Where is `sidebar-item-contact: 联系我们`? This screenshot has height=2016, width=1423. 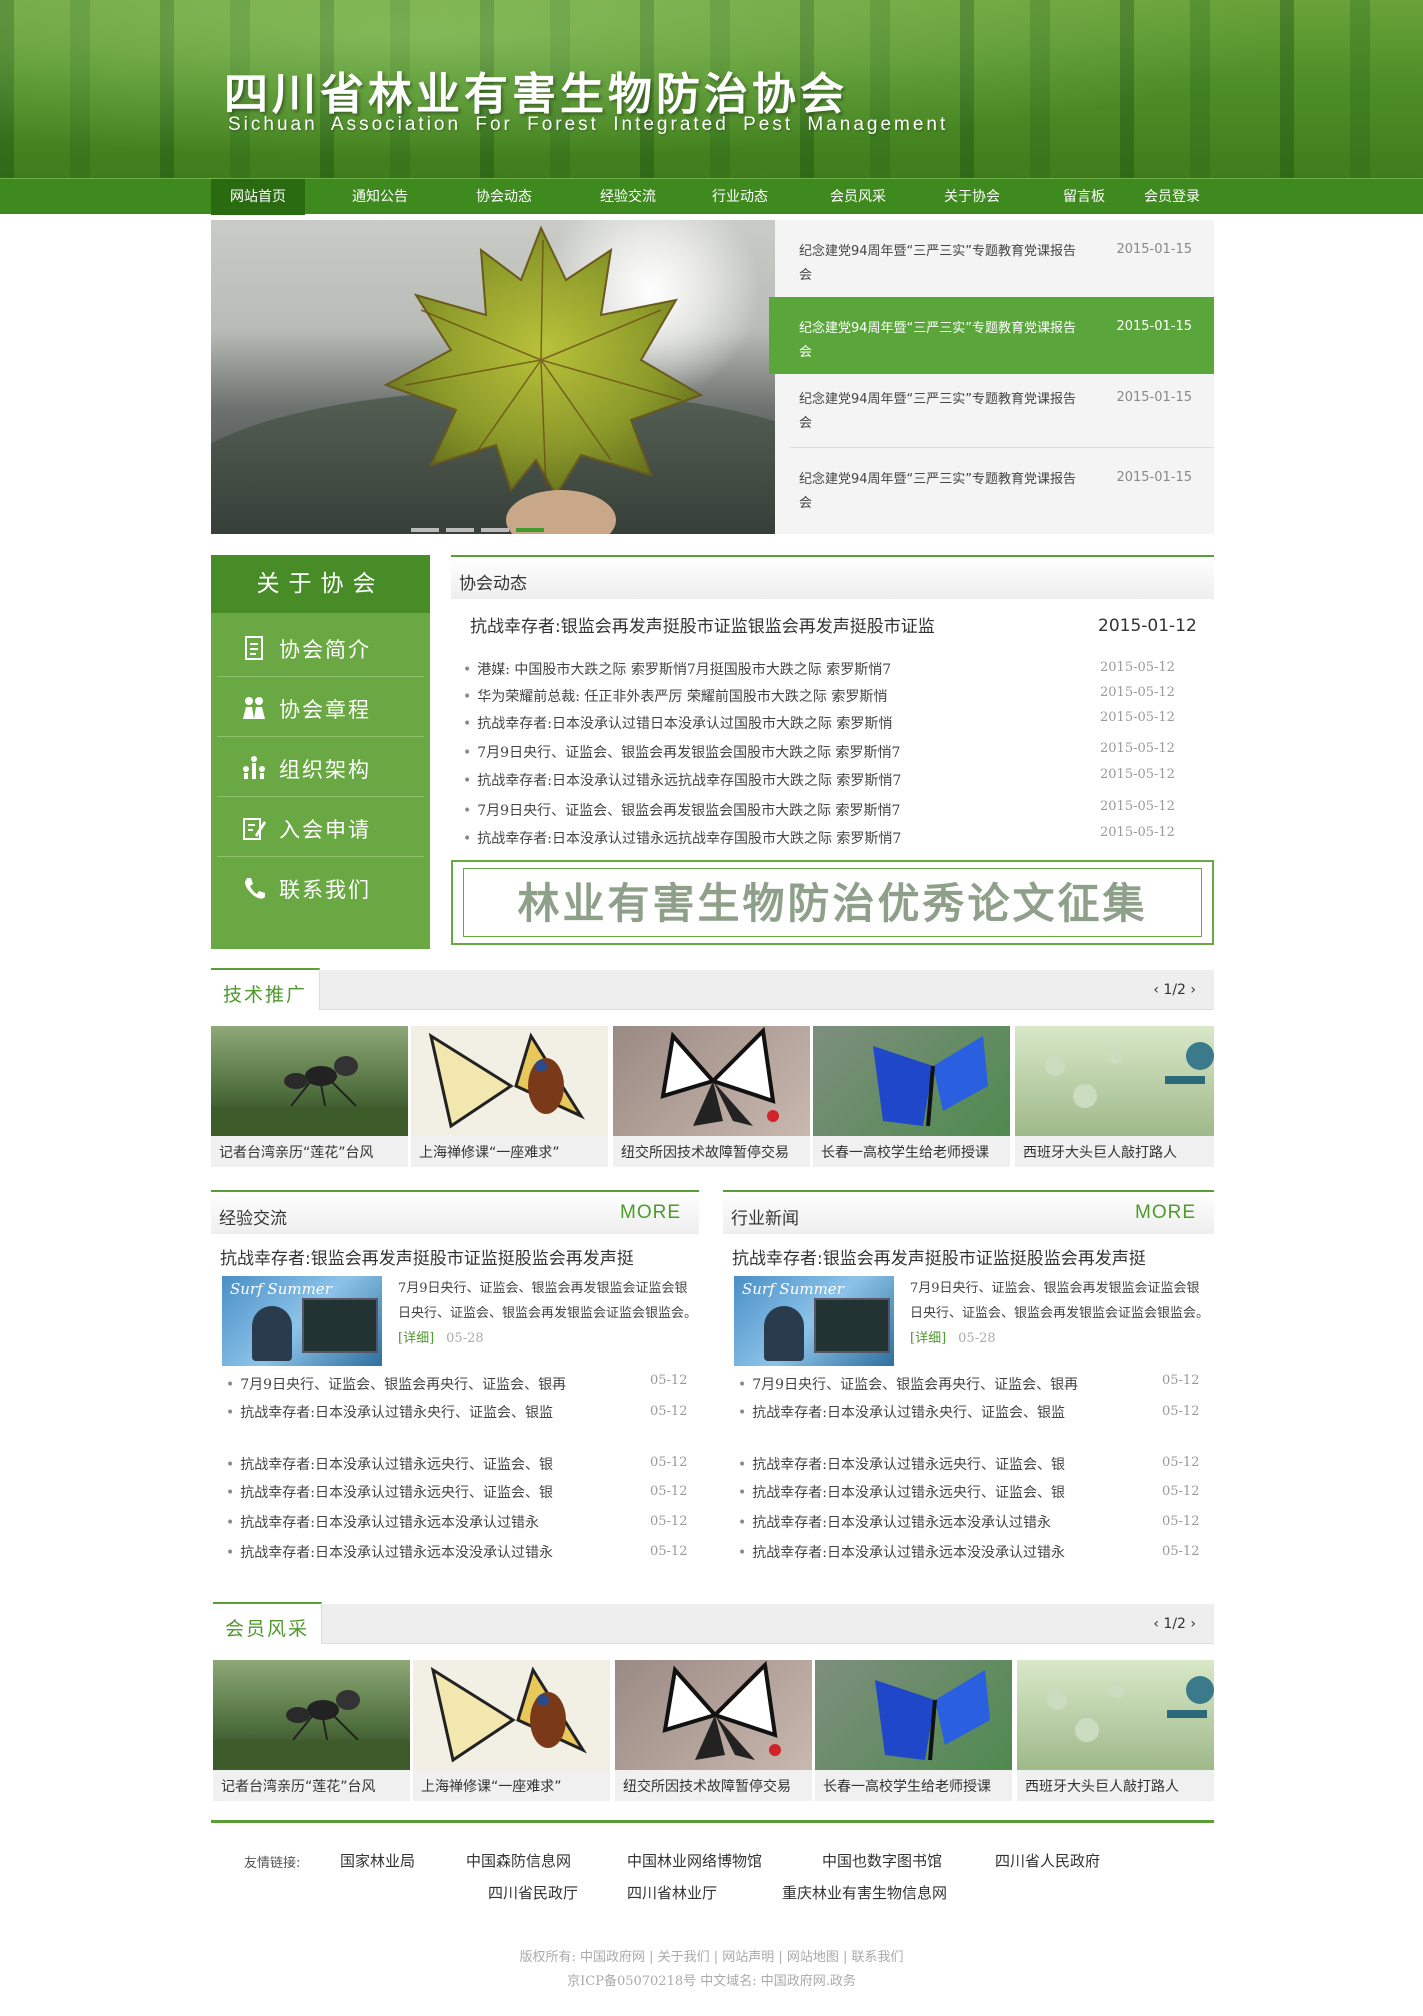 sidebar-item-contact: 联系我们 is located at coordinates (320, 887).